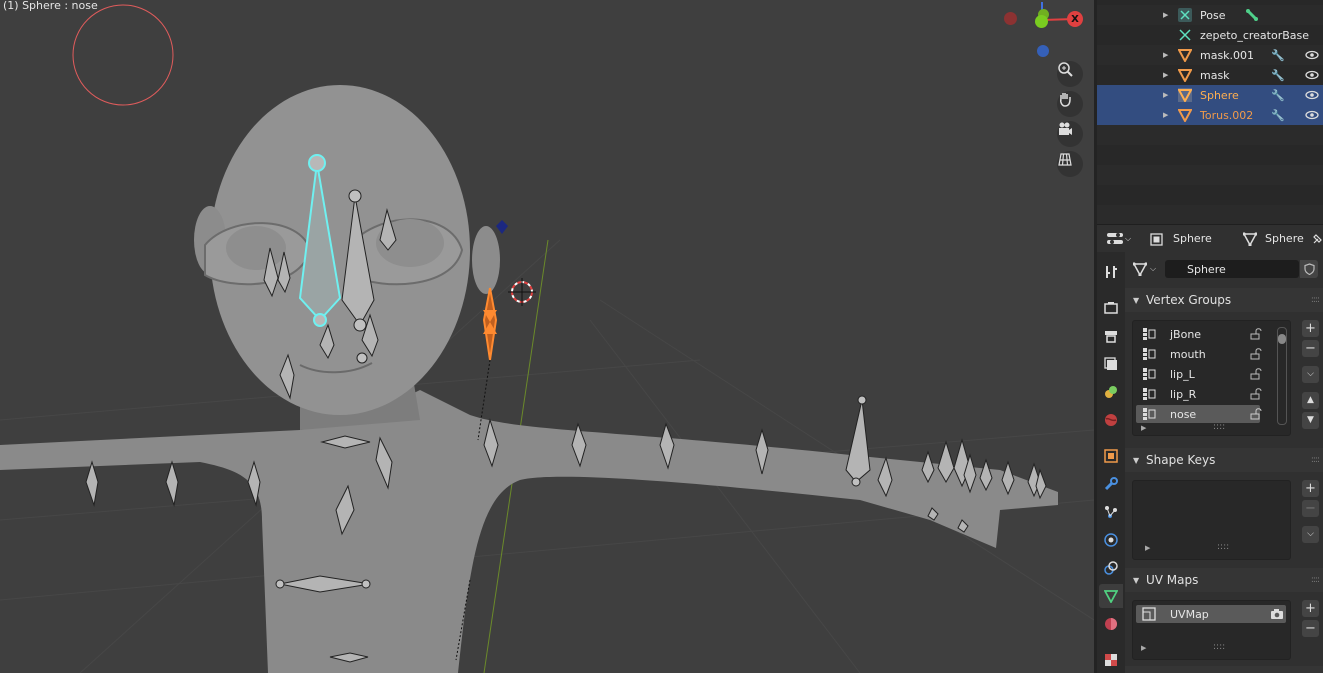  I want to click on outliner-row-armature-data: zepeto_creatorBase, so click(1210, 35).